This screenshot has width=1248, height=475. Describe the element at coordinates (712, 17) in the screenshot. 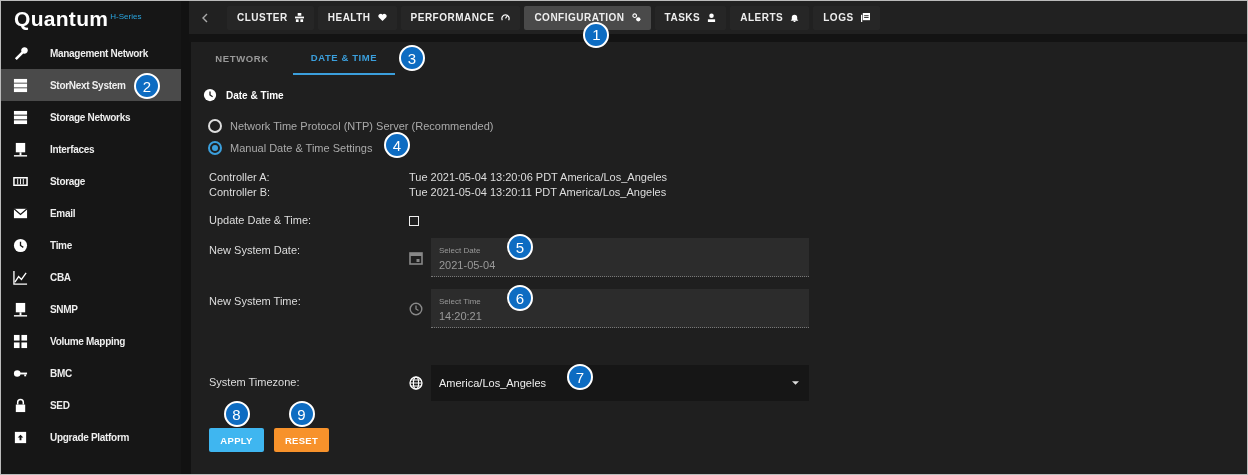

I see `person-icon` at that location.